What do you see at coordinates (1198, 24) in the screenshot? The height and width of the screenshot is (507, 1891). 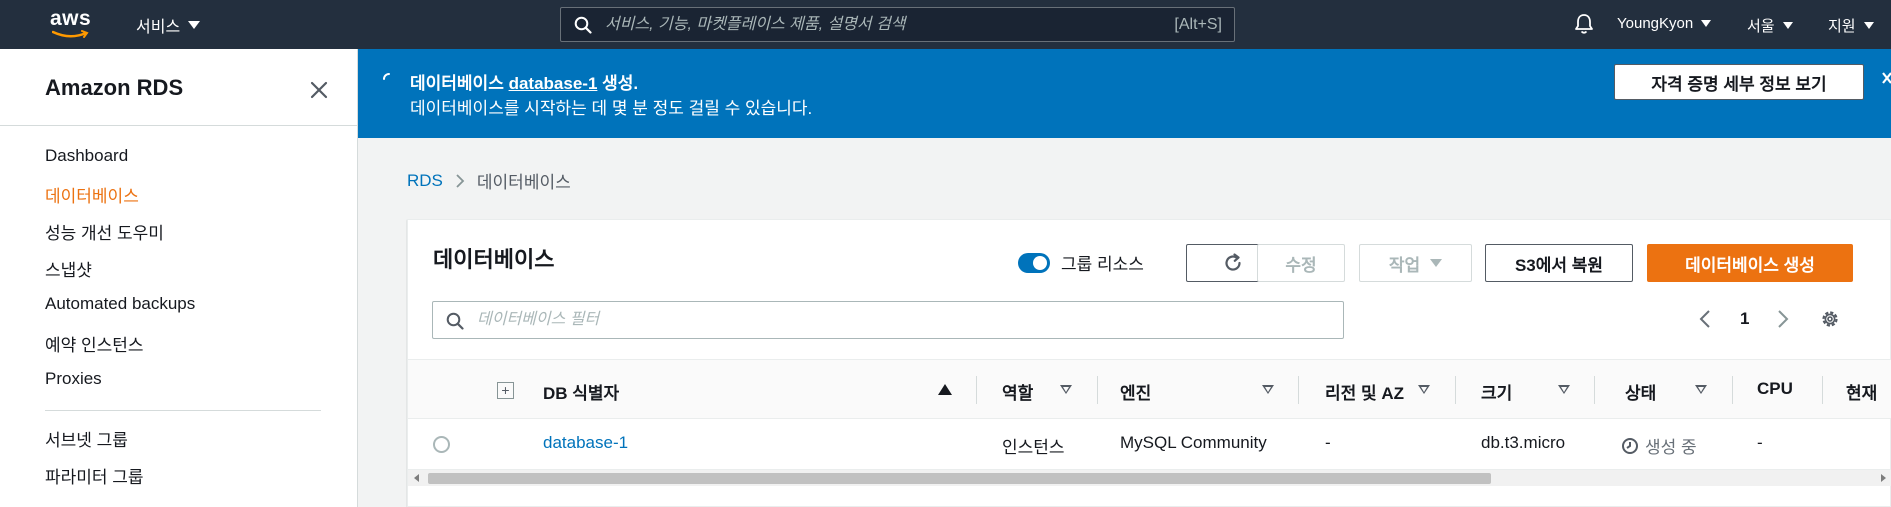 I see `search-shortcut: [Alt+S]` at bounding box center [1198, 24].